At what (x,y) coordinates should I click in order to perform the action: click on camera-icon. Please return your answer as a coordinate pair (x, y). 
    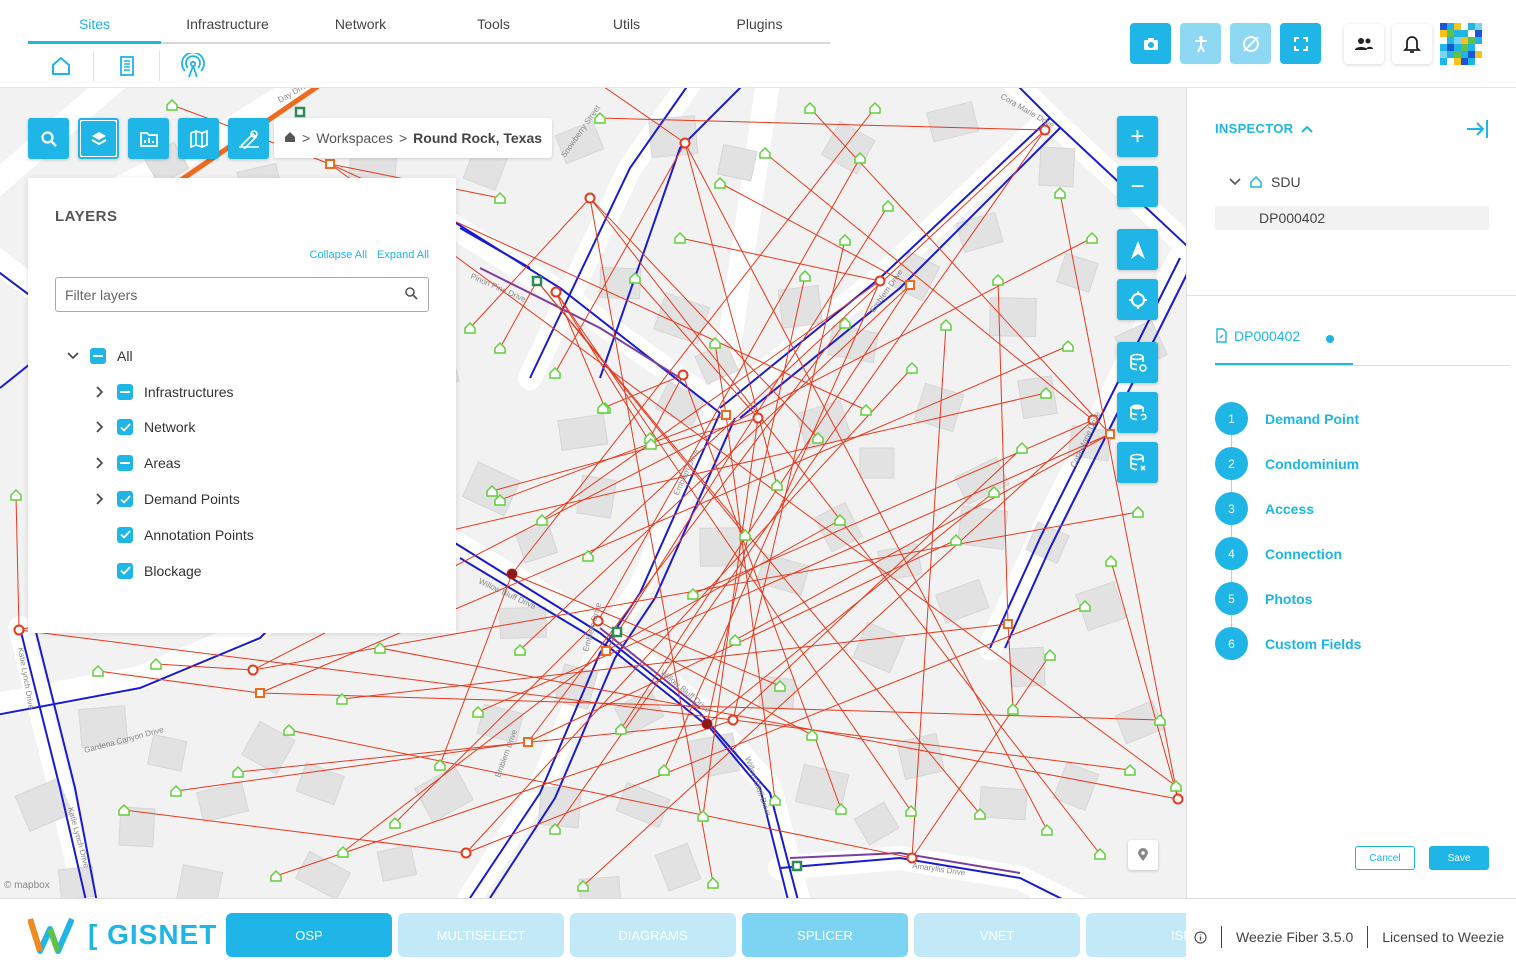
    Looking at the image, I should click on (1150, 43).